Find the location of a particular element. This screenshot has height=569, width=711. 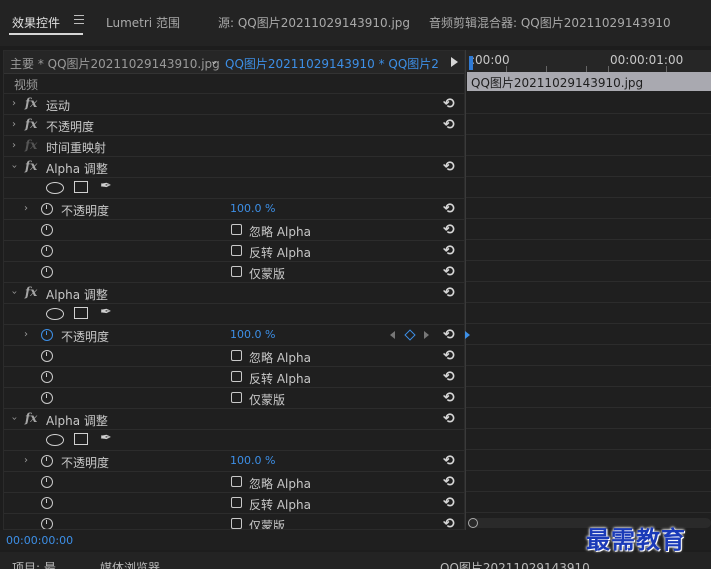

panel-menu-icon is located at coordinates (79, 20).